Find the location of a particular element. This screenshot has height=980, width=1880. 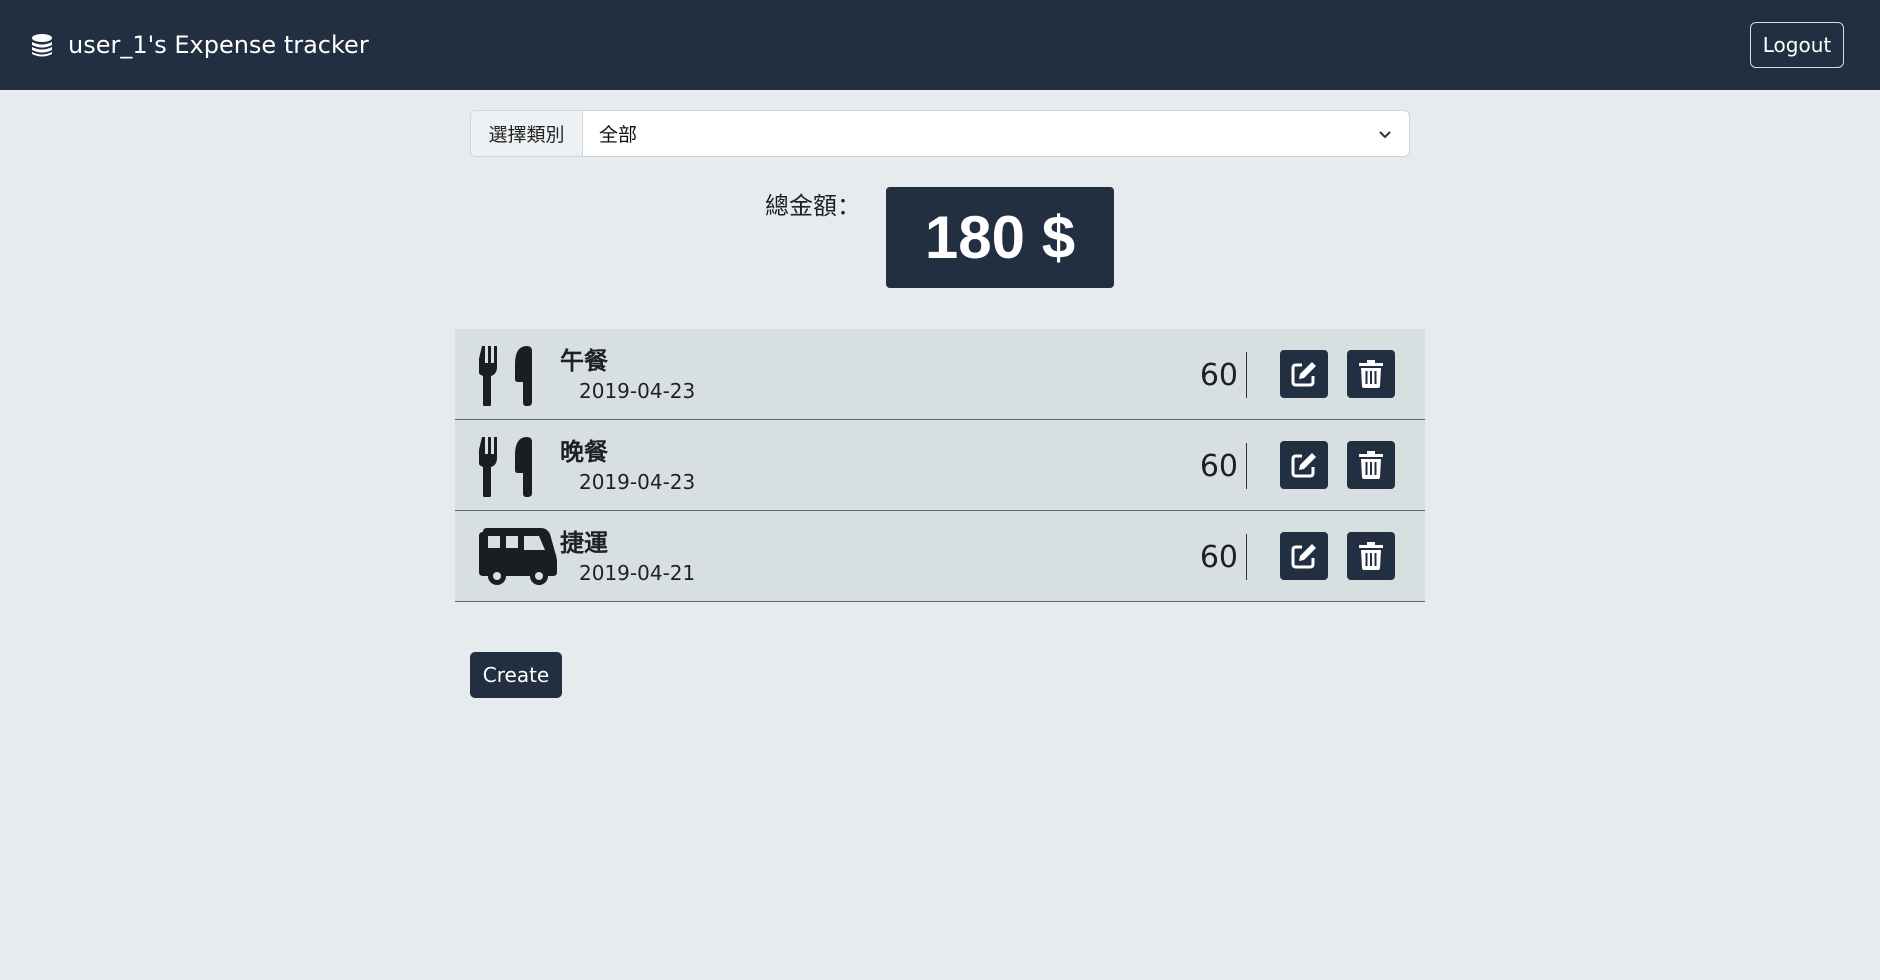

app-title: user_1's Expense tracker is located at coordinates (218, 45).